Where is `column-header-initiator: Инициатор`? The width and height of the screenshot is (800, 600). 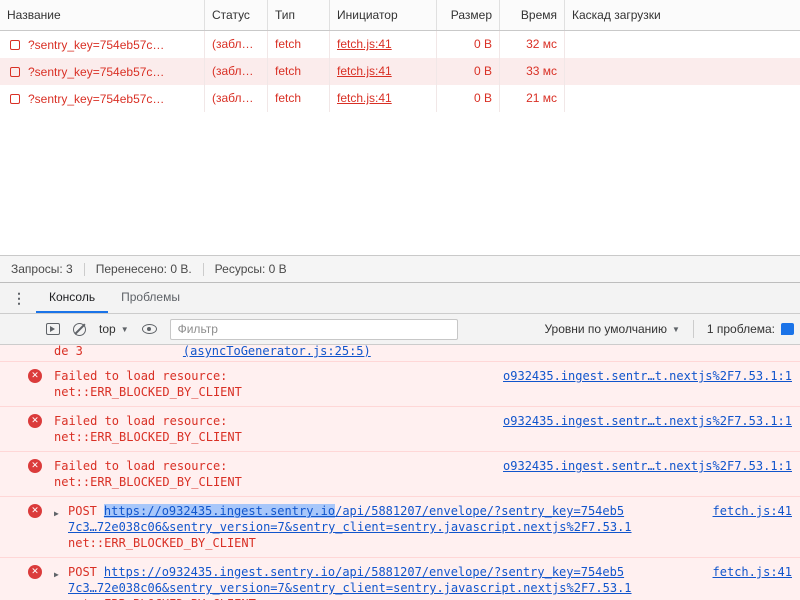 column-header-initiator: Инициатор is located at coordinates (383, 15).